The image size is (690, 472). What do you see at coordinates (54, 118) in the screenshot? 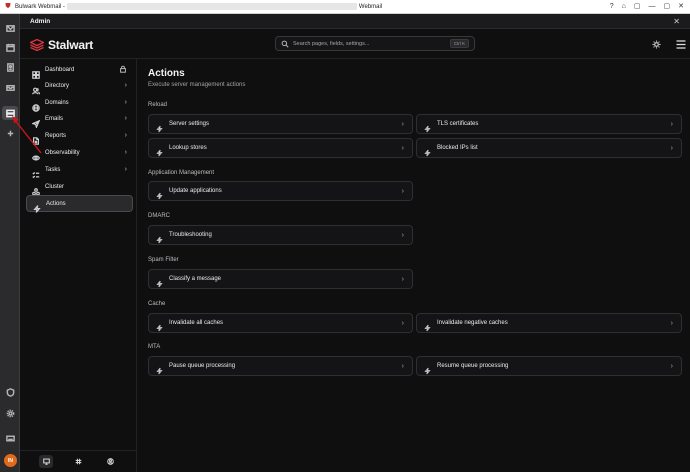
I see `sidebar-item-label: Emails` at bounding box center [54, 118].